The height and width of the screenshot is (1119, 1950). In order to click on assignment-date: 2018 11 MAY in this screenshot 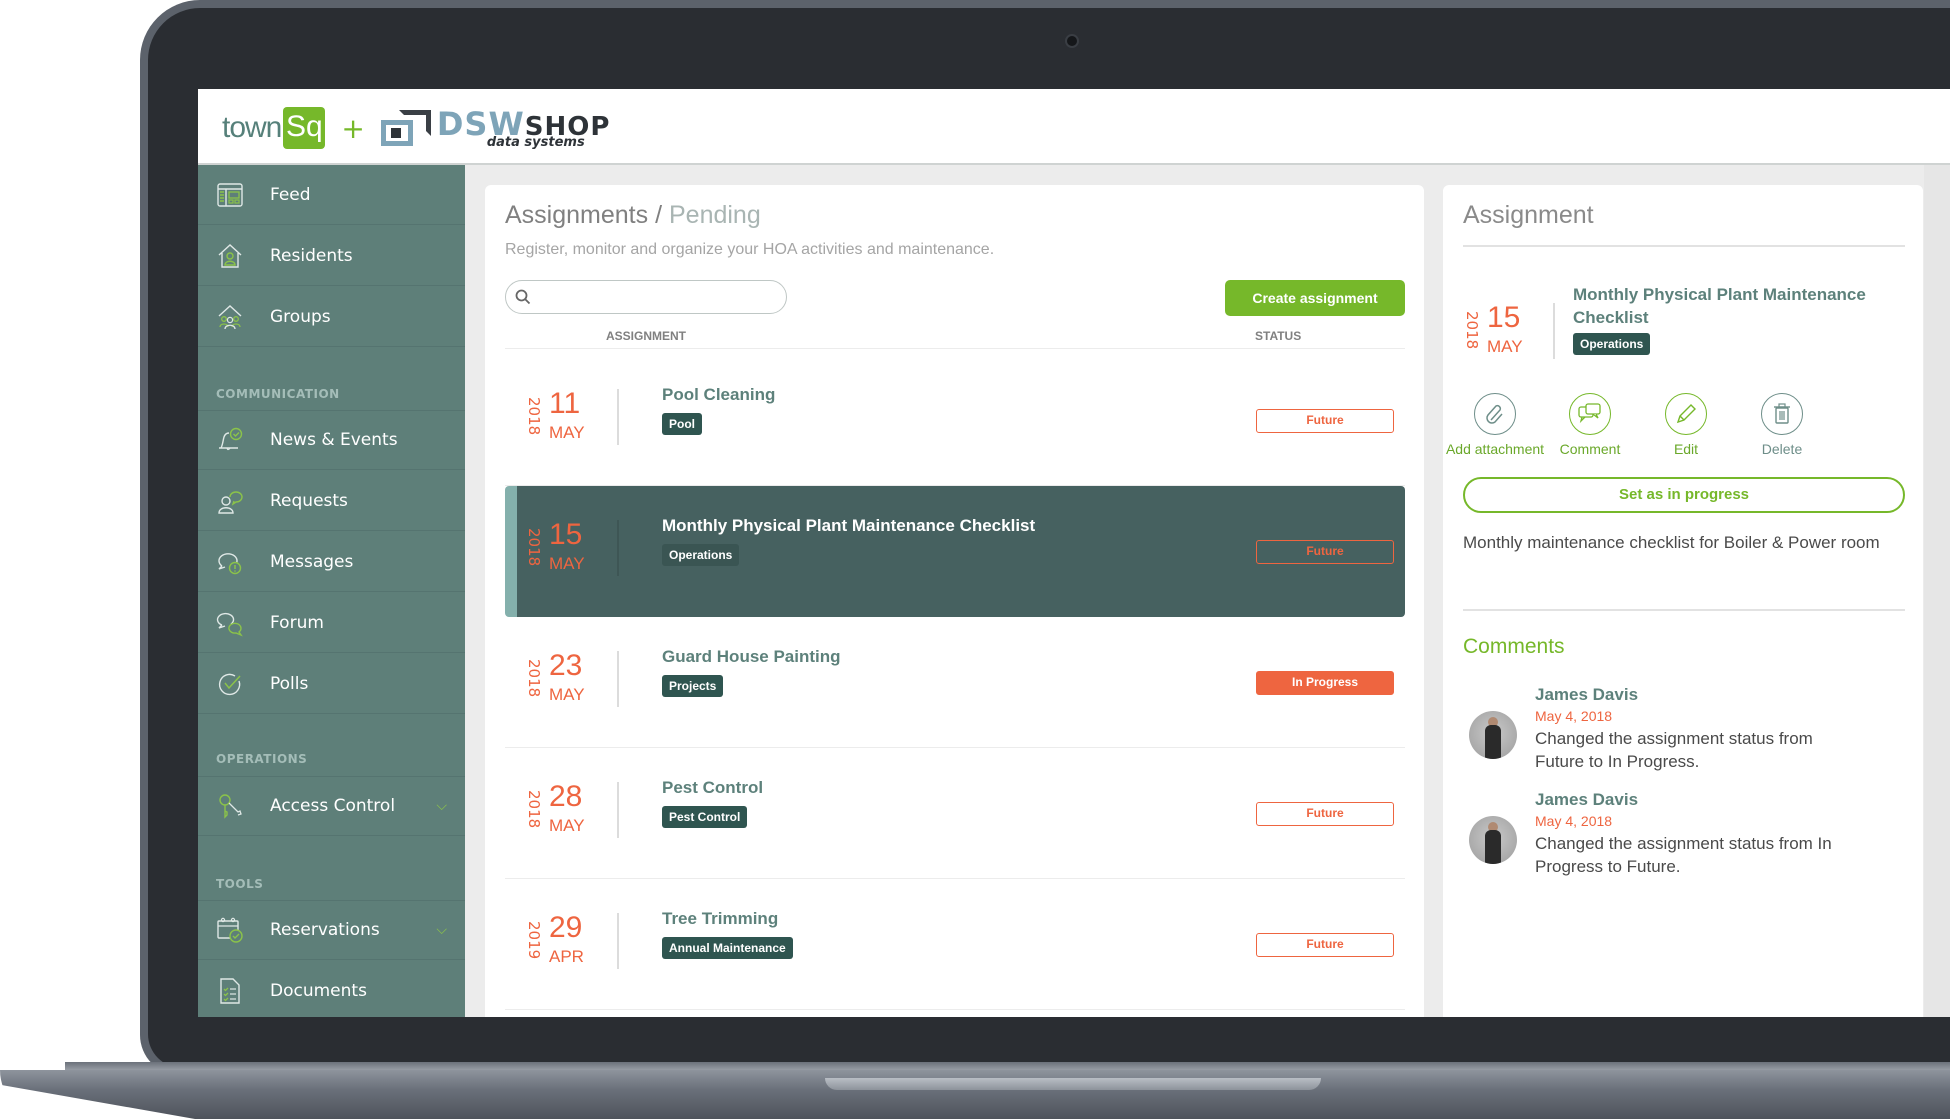, I will do `click(572, 418)`.